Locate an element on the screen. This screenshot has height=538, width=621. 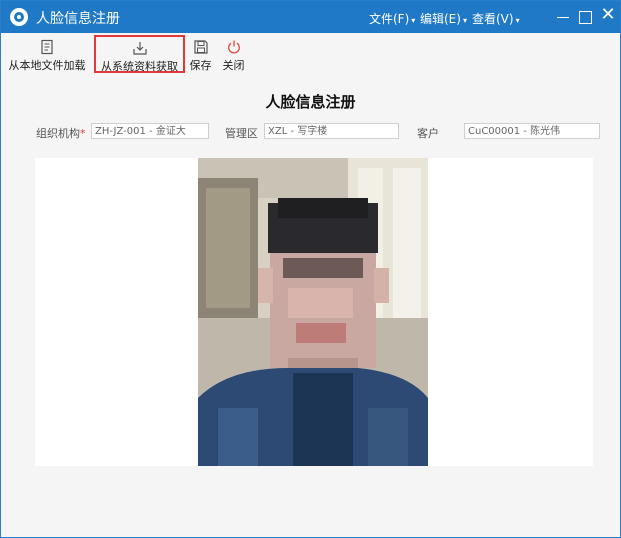
close-button: 关闭 is located at coordinates (233, 54).